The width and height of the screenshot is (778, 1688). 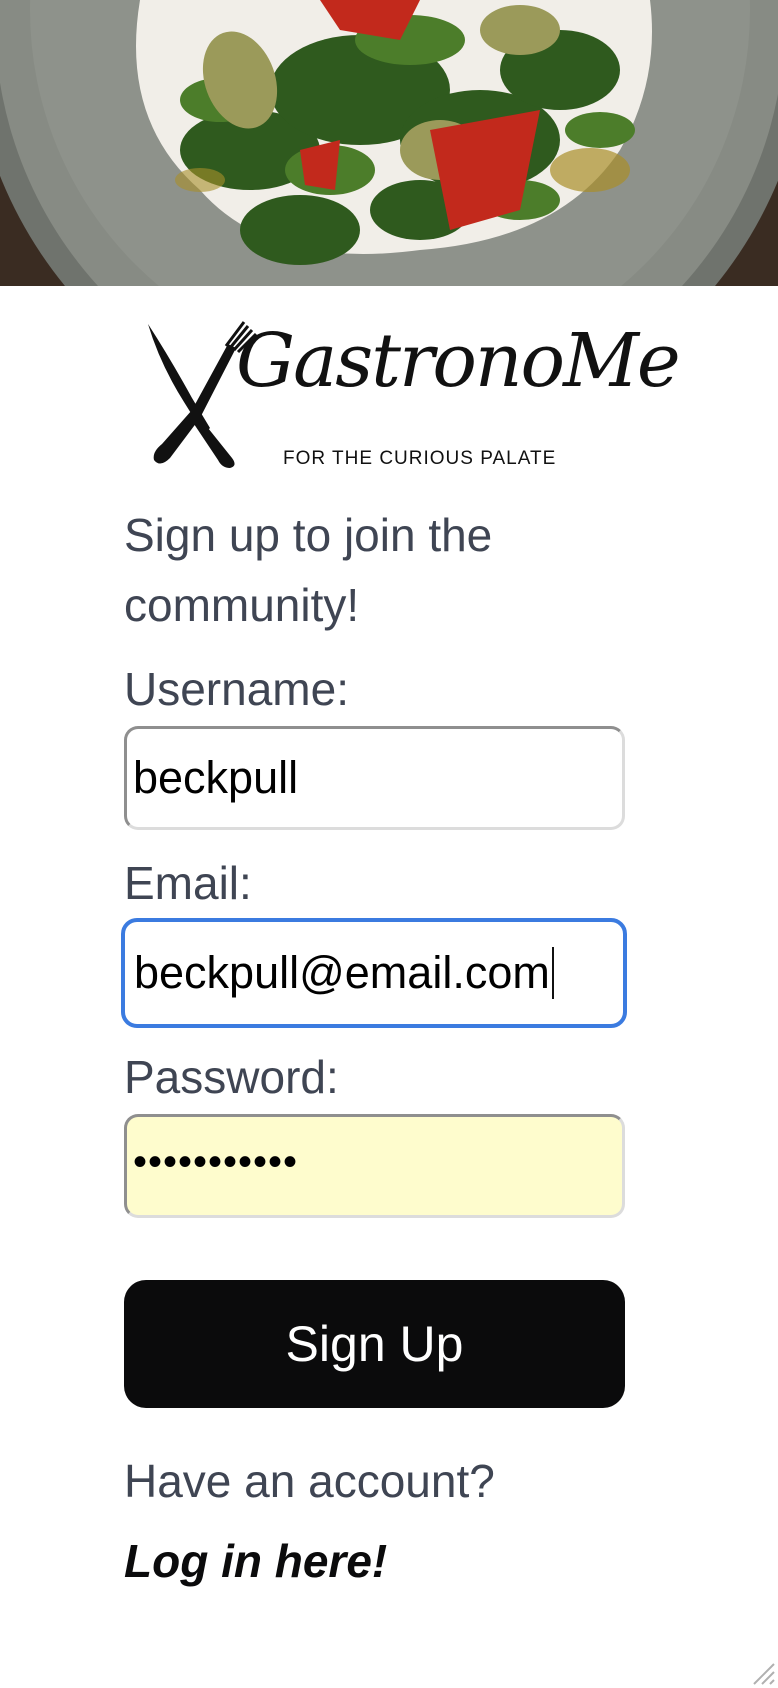 I want to click on brand-logo: GastronoMe FOR THE CURIOUS PALATE, so click(x=410, y=398).